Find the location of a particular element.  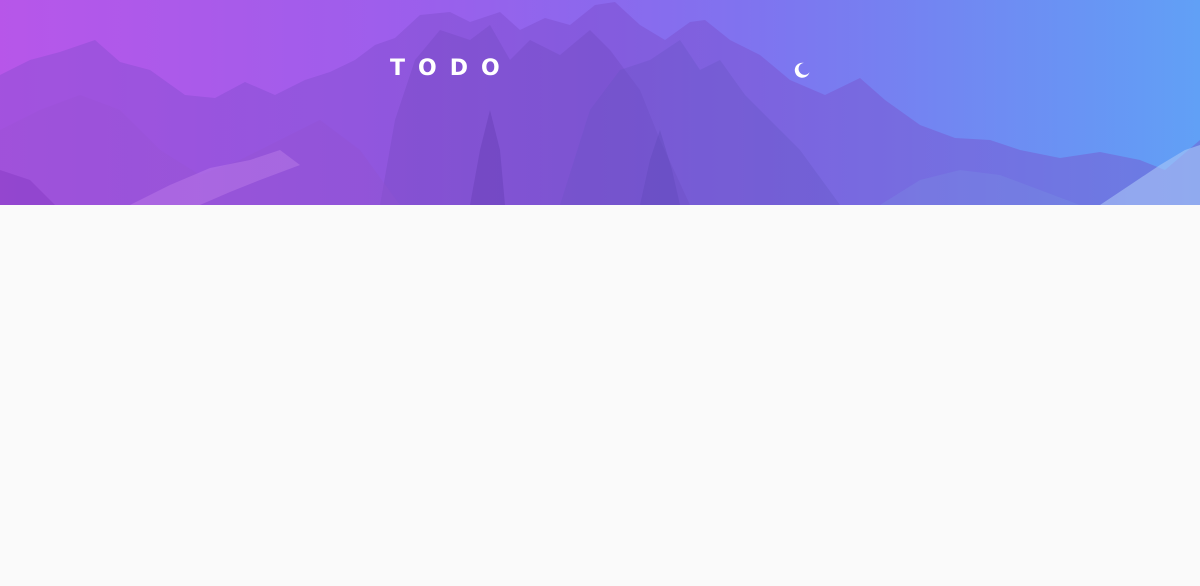

theme-toggle-button is located at coordinates (802, 70).